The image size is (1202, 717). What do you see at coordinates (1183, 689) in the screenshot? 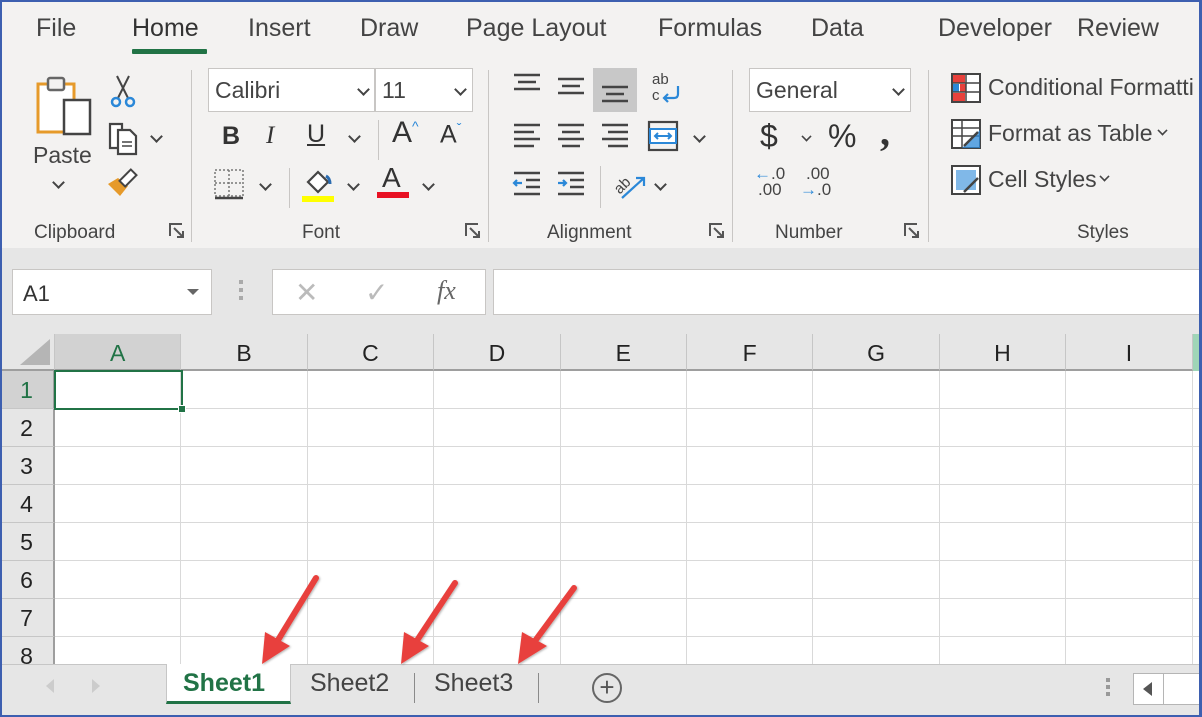
I see `horizontal-scrollbar` at bounding box center [1183, 689].